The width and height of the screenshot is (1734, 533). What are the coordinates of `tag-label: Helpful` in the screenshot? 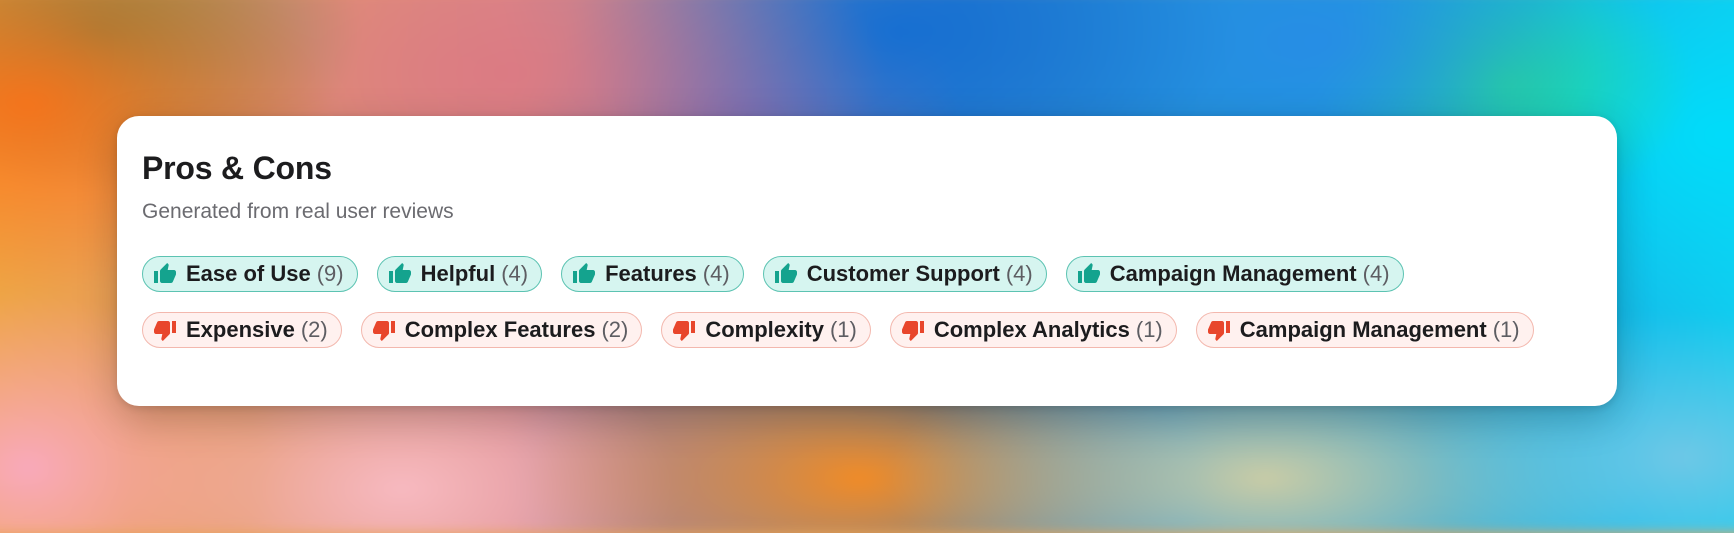 It's located at (458, 273).